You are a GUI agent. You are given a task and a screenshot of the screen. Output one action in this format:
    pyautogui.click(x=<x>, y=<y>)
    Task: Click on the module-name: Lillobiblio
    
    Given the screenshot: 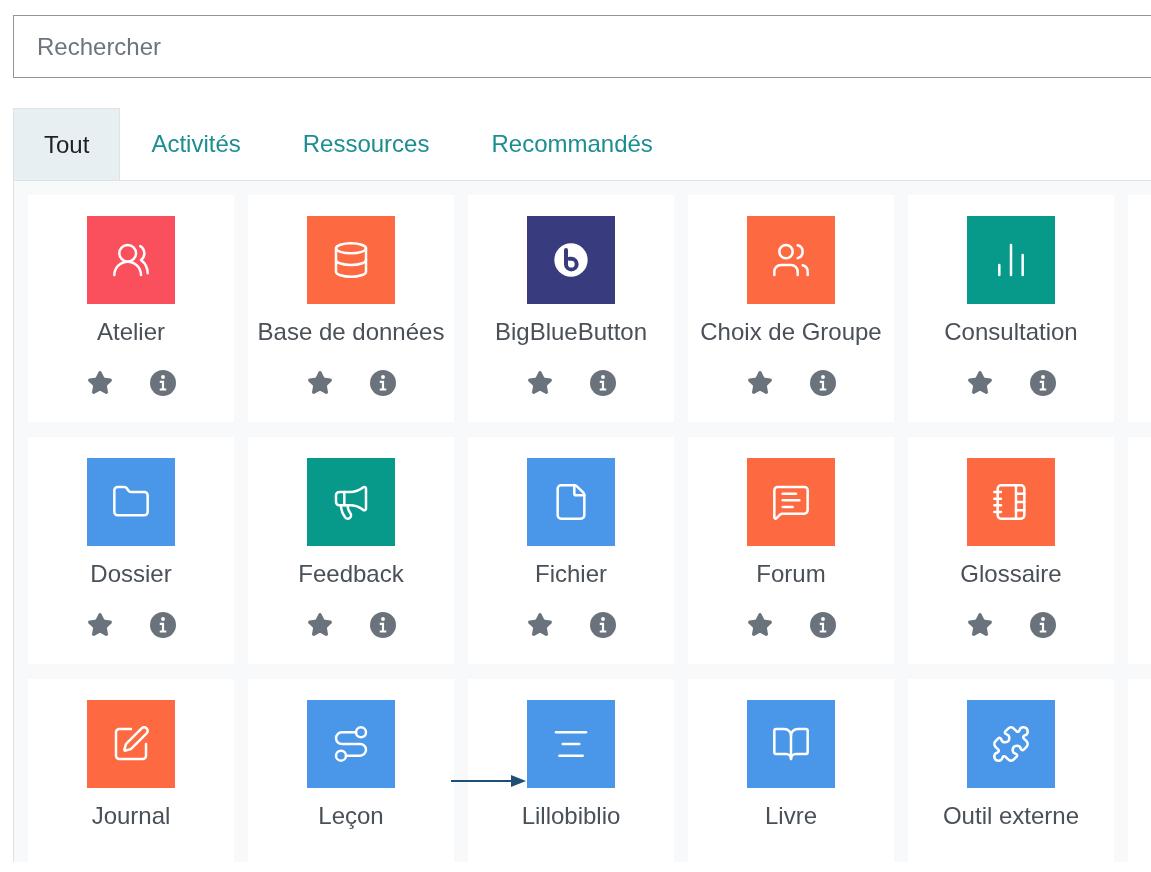 What is the action you would take?
    pyautogui.click(x=571, y=816)
    